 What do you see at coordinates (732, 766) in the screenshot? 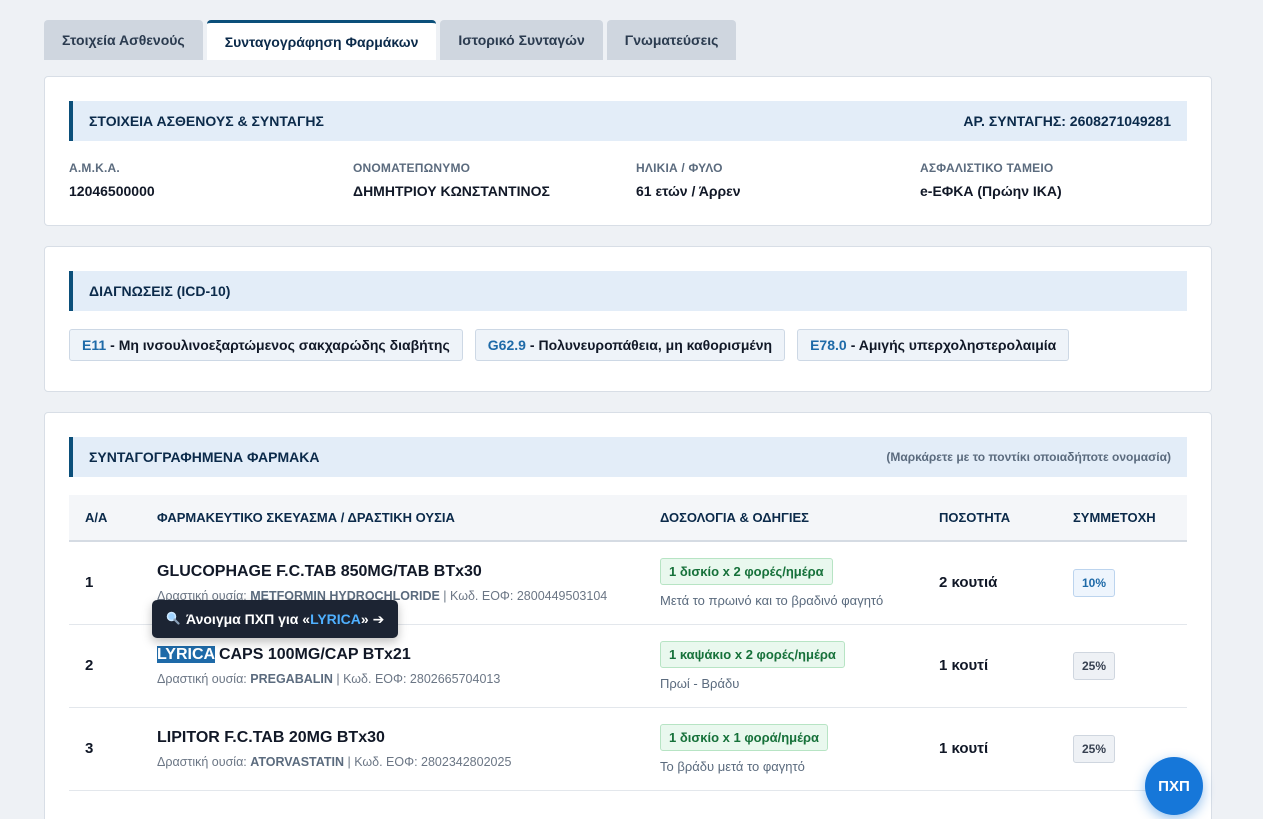
I see `dosage-note: Το βράδυ μετά το φαγητό` at bounding box center [732, 766].